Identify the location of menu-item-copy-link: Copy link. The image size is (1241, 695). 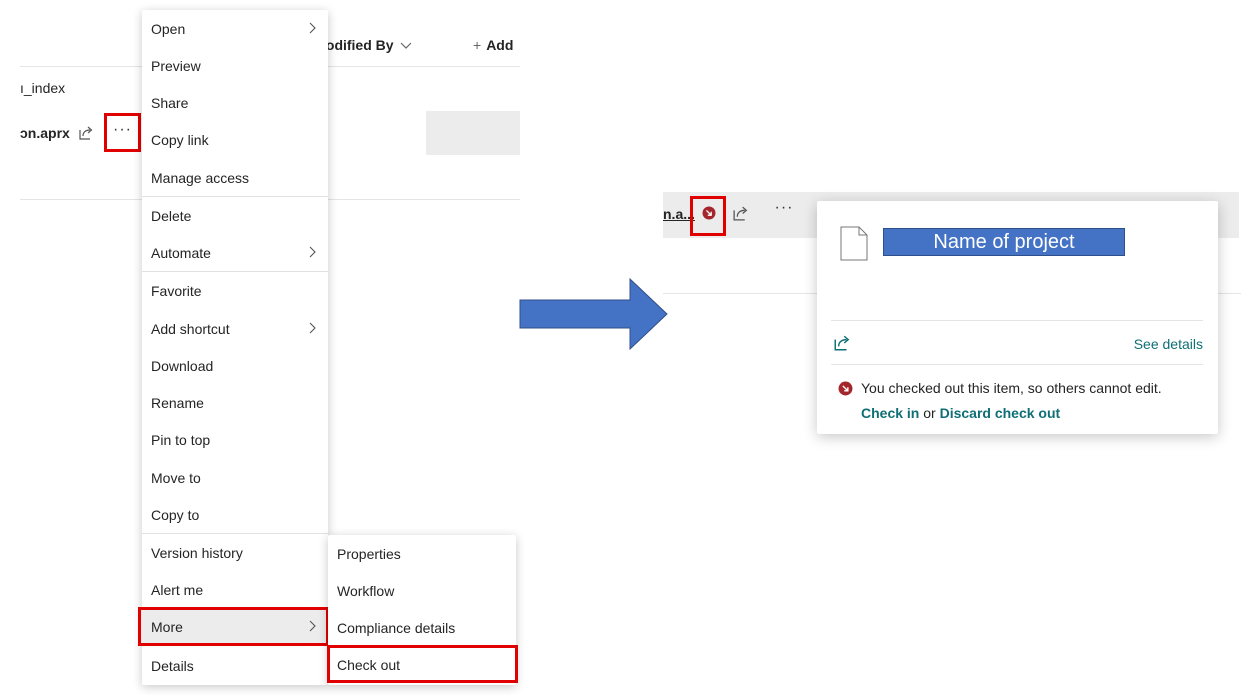
(235, 139).